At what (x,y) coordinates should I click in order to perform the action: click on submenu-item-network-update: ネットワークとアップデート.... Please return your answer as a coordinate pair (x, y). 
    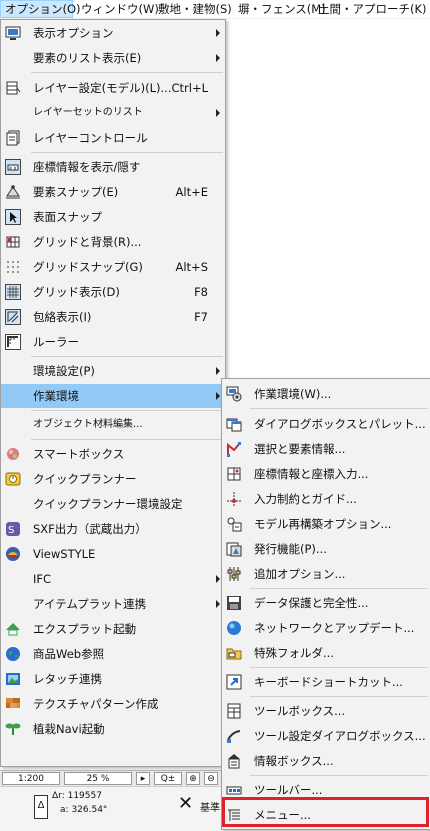
    Looking at the image, I should click on (326, 628).